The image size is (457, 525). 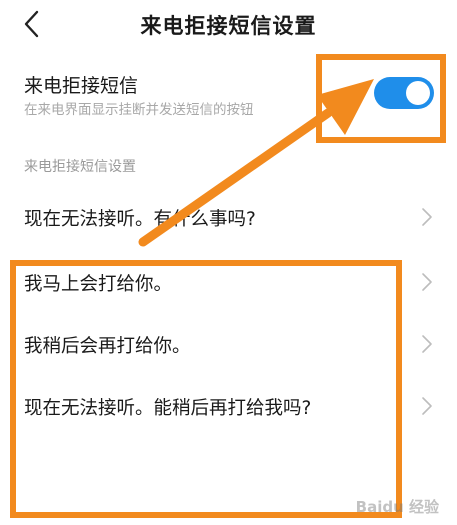 What do you see at coordinates (168, 408) in the screenshot?
I see `message-text: 现在无法接听。能稍后再打给我吗?` at bounding box center [168, 408].